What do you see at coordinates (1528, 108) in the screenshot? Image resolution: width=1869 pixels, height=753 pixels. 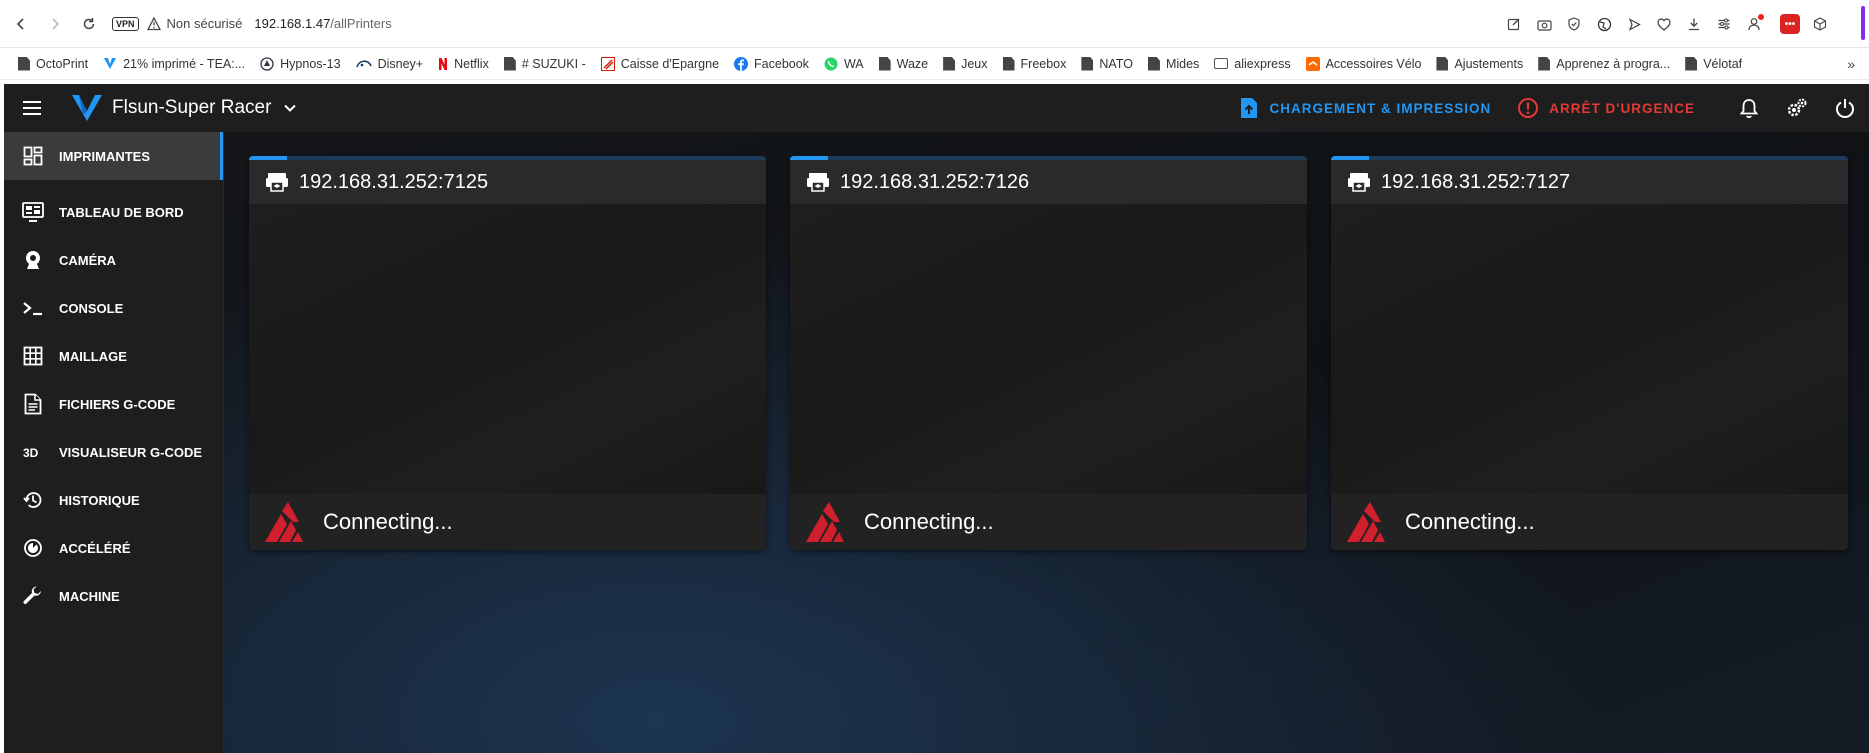 I see `alert-circle-icon` at bounding box center [1528, 108].